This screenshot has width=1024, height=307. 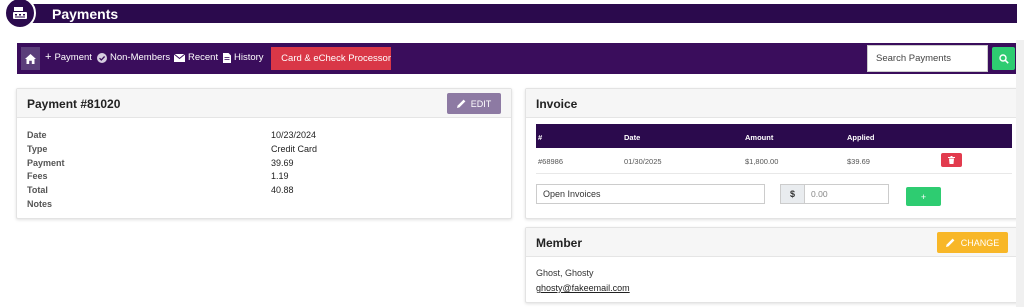 What do you see at coordinates (20, 14) in the screenshot?
I see `cash-register-icon` at bounding box center [20, 14].